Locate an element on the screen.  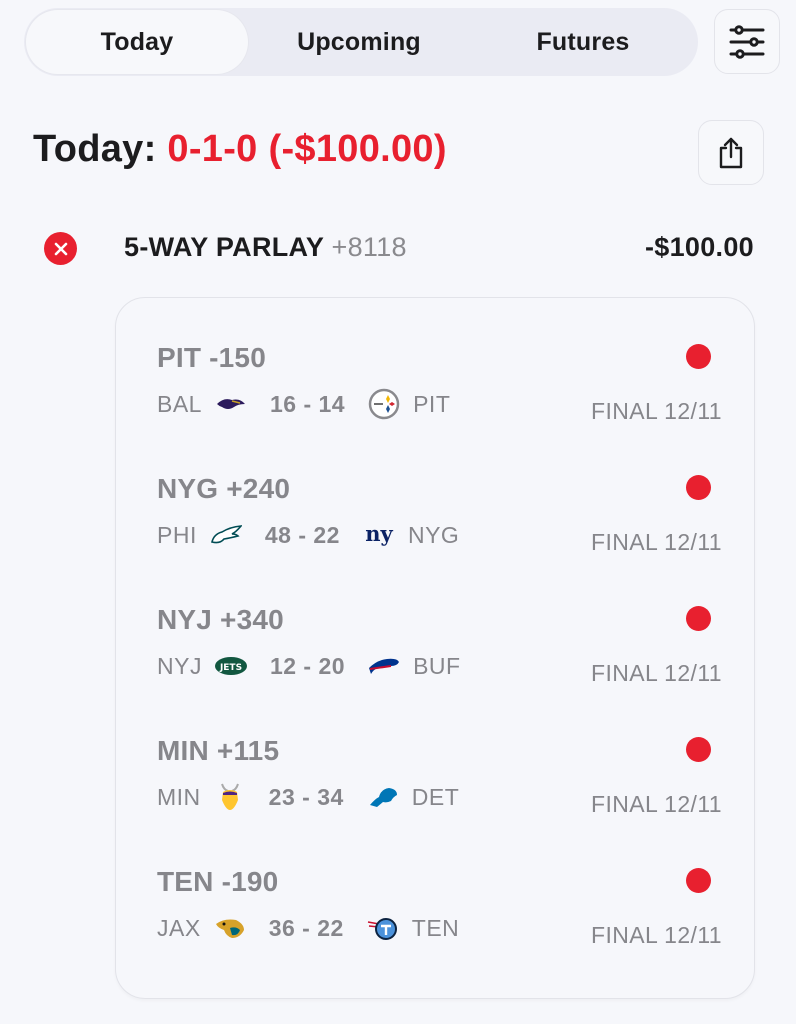
giants-logo-icon: ny is located at coordinates (379, 535).